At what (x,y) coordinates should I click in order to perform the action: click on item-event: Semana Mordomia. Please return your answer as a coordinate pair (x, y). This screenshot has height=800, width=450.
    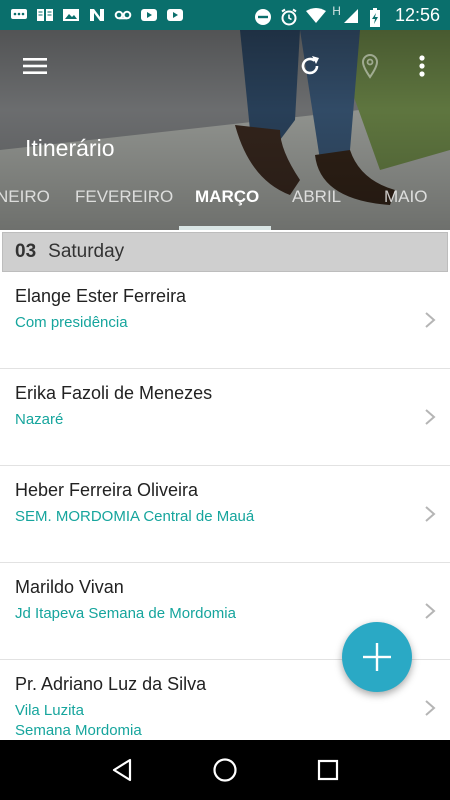
    Looking at the image, I should click on (78, 730).